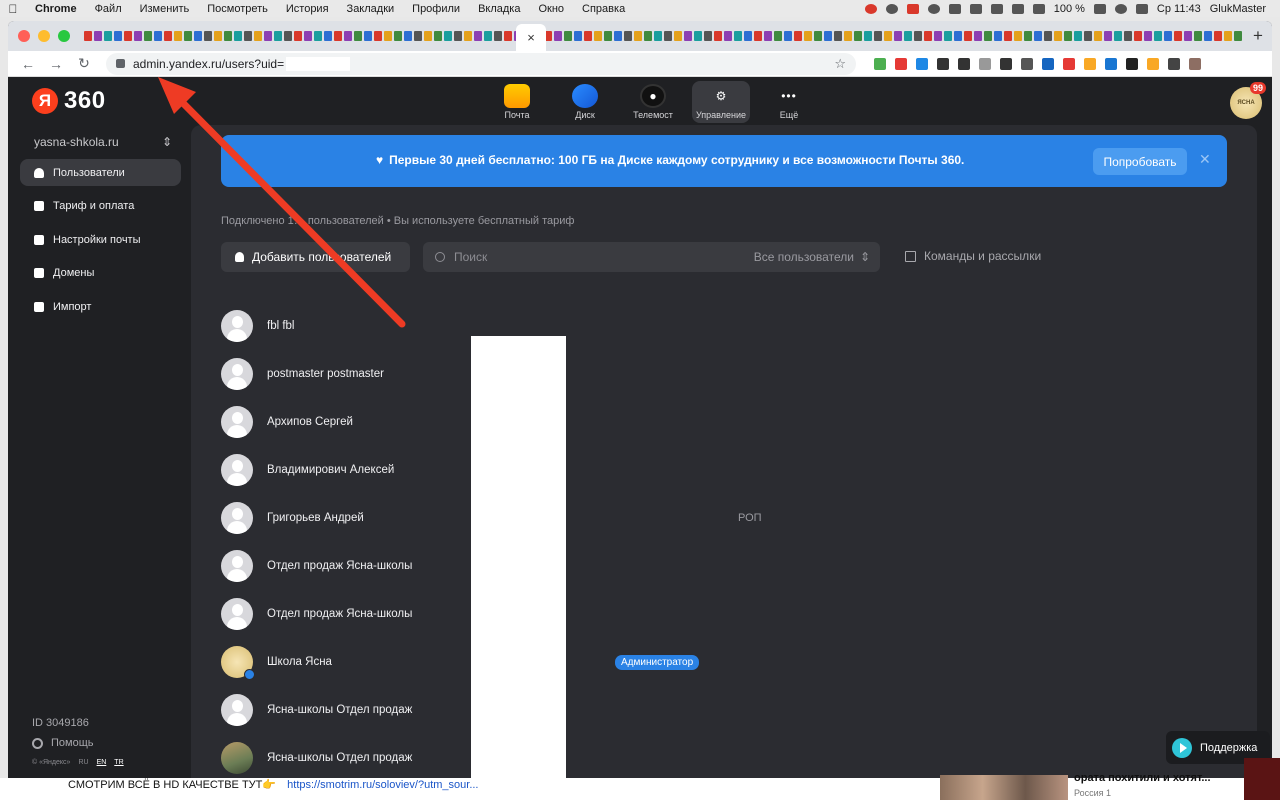 The height and width of the screenshot is (800, 1280). I want to click on back-icon: ←, so click(28, 64).